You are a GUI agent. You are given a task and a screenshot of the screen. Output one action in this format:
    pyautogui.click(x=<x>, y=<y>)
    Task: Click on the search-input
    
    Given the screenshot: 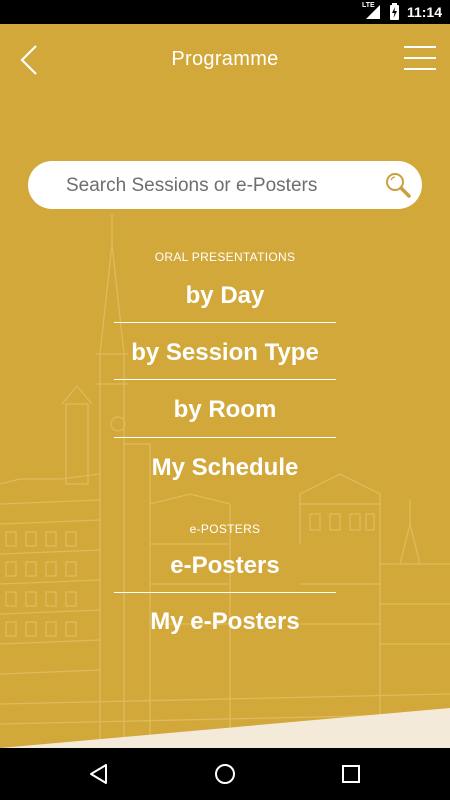 What is the action you would take?
    pyautogui.click(x=221, y=186)
    